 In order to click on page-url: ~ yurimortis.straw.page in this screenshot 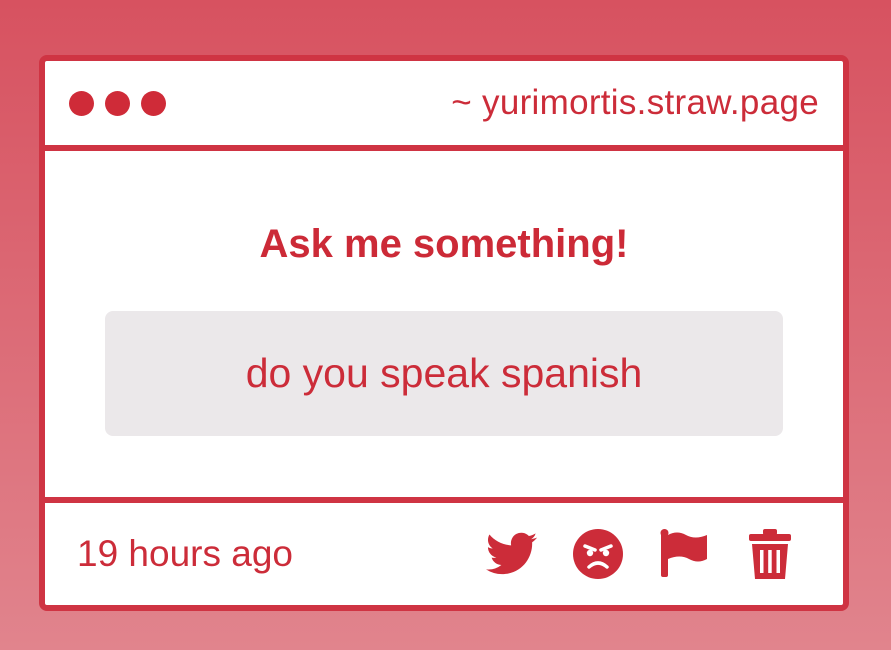, I will do `click(635, 102)`.